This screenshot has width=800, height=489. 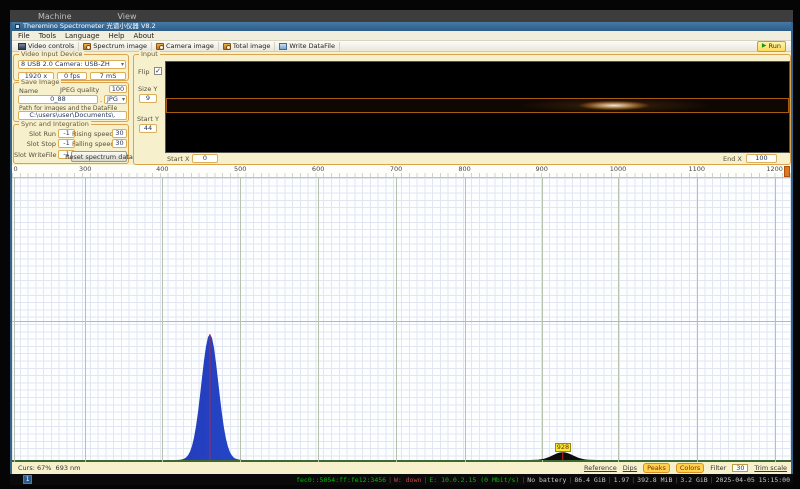 I want to click on status-segment: fec0::5054:ff:fe12:3456, so click(x=341, y=479).